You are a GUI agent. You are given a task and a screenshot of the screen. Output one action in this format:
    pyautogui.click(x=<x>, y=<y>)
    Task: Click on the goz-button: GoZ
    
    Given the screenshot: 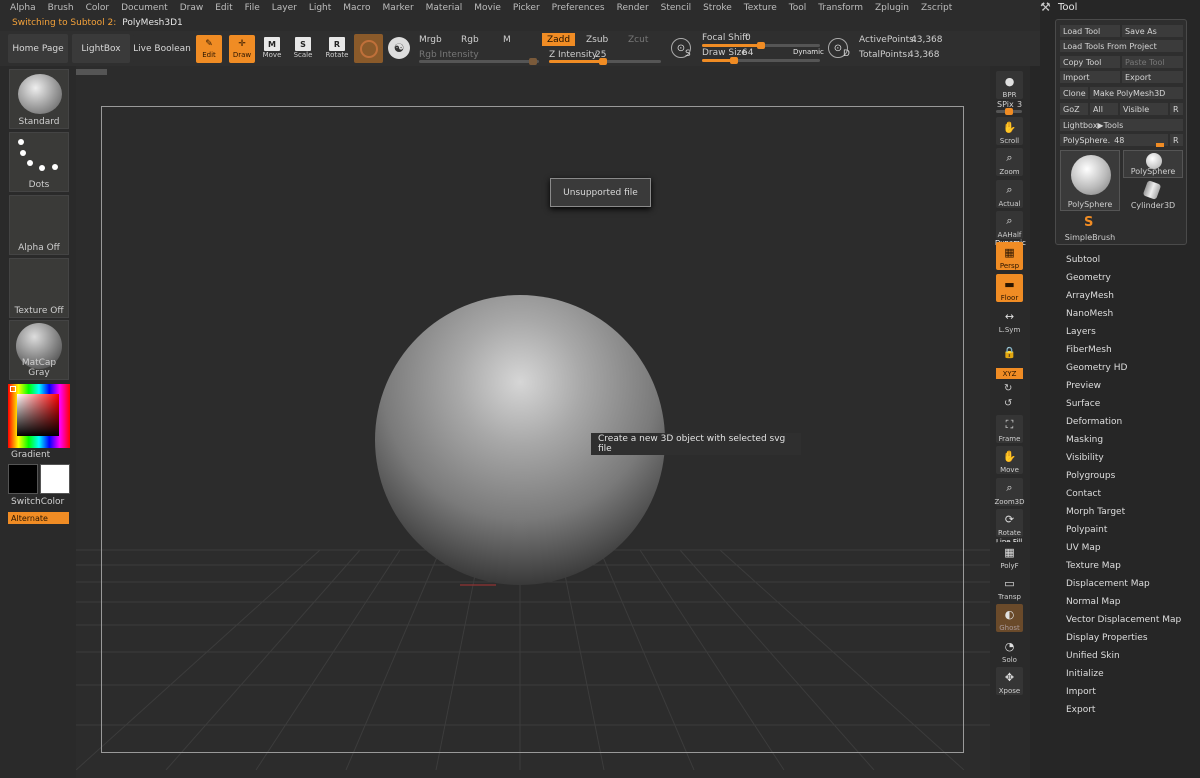 What is the action you would take?
    pyautogui.click(x=1074, y=109)
    